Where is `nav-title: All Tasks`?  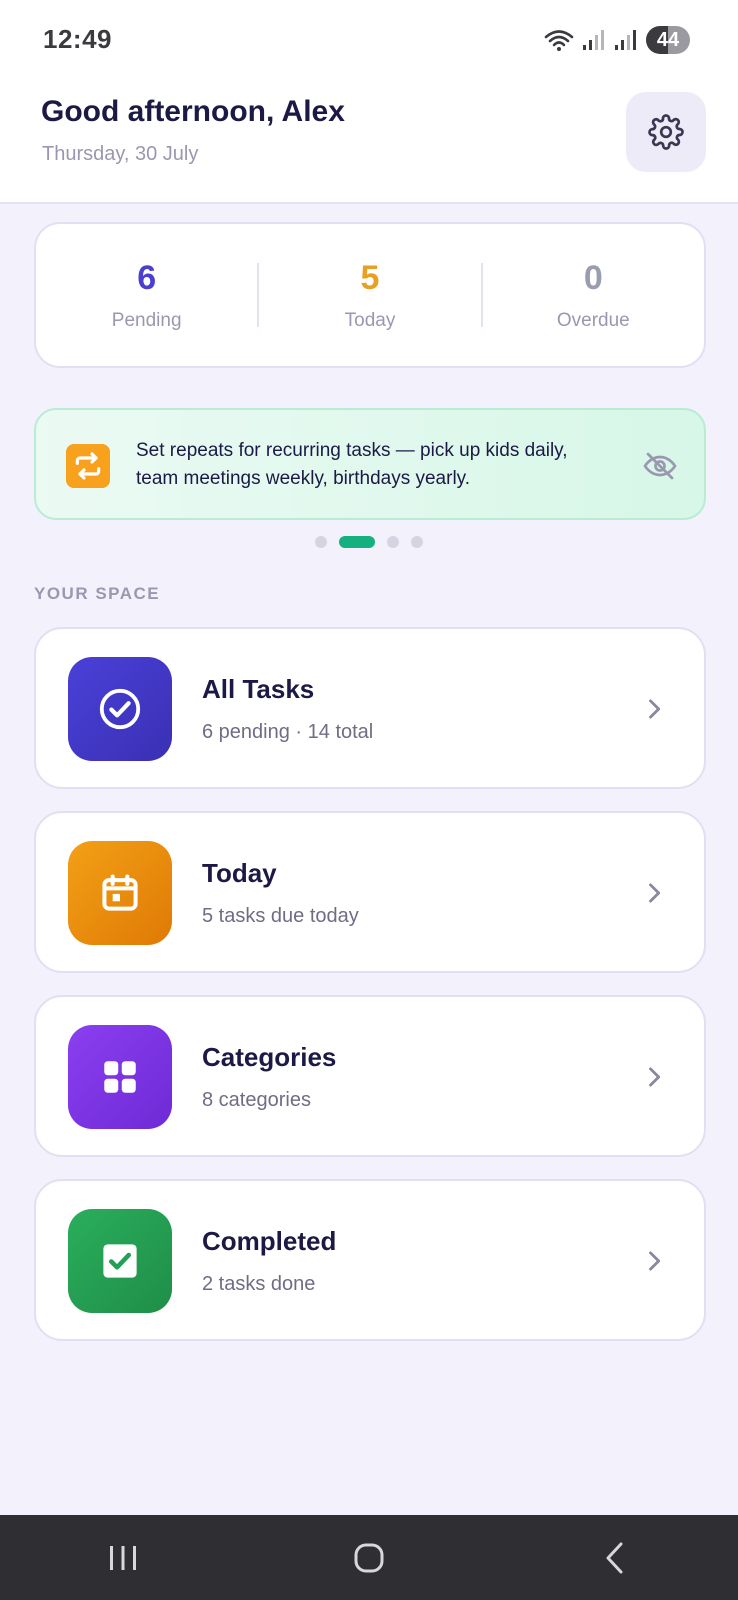 nav-title: All Tasks is located at coordinates (258, 689).